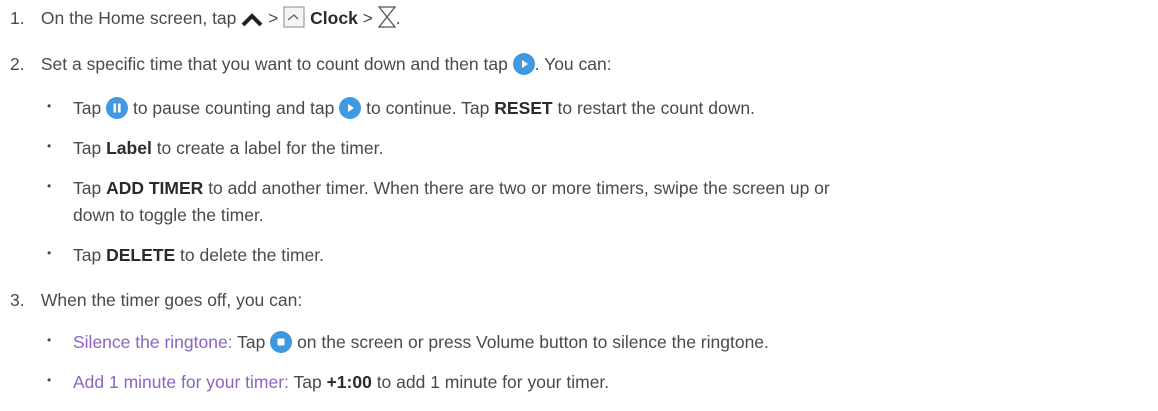  I want to click on step-text: When the timer goes off, you can:, so click(171, 300).